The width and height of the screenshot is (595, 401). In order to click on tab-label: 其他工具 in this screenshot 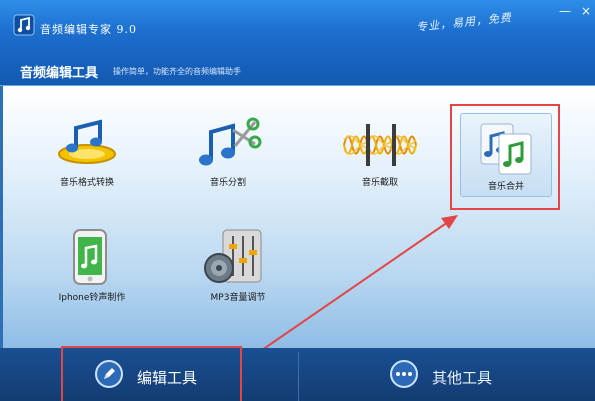, I will do `click(462, 378)`.